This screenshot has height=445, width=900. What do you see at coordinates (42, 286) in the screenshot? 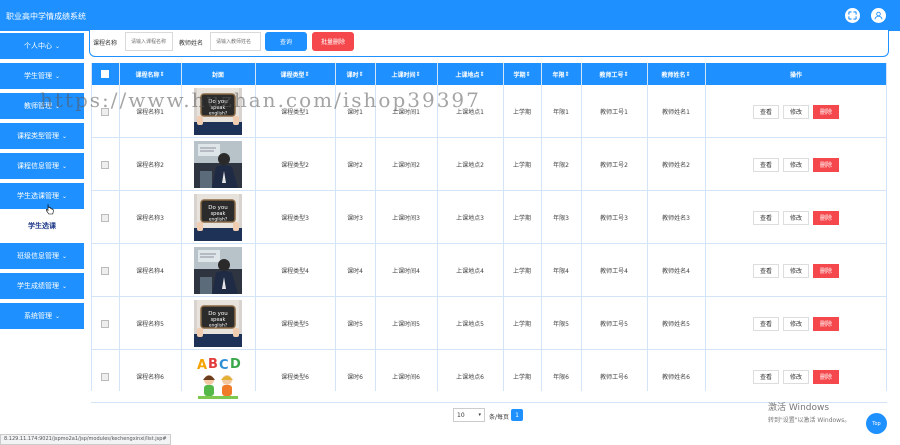
I see `sidebar-item-grade-management: 学生成绩管理 ⌄` at bounding box center [42, 286].